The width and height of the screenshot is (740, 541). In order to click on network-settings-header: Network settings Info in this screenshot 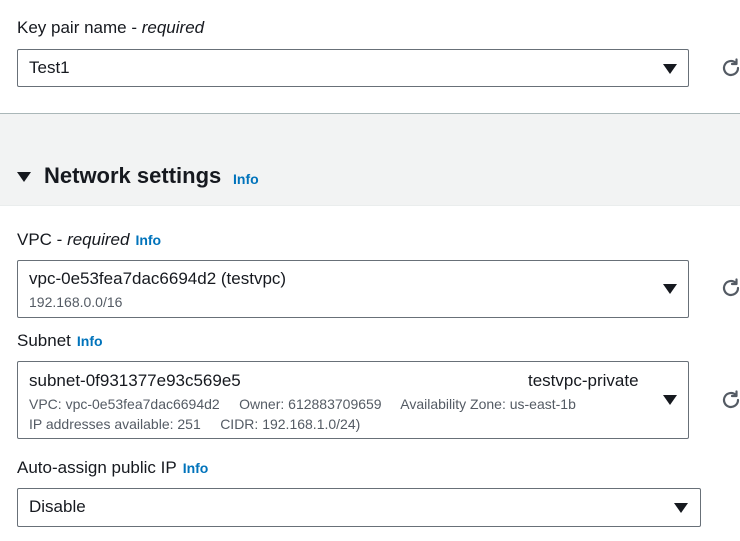, I will do `click(177, 178)`.